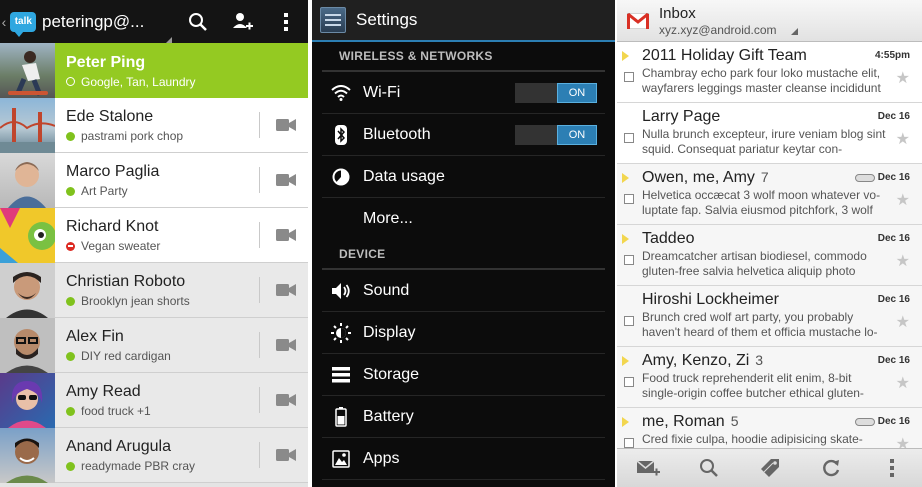  I want to click on settings-item-display: Display, so click(463, 333).